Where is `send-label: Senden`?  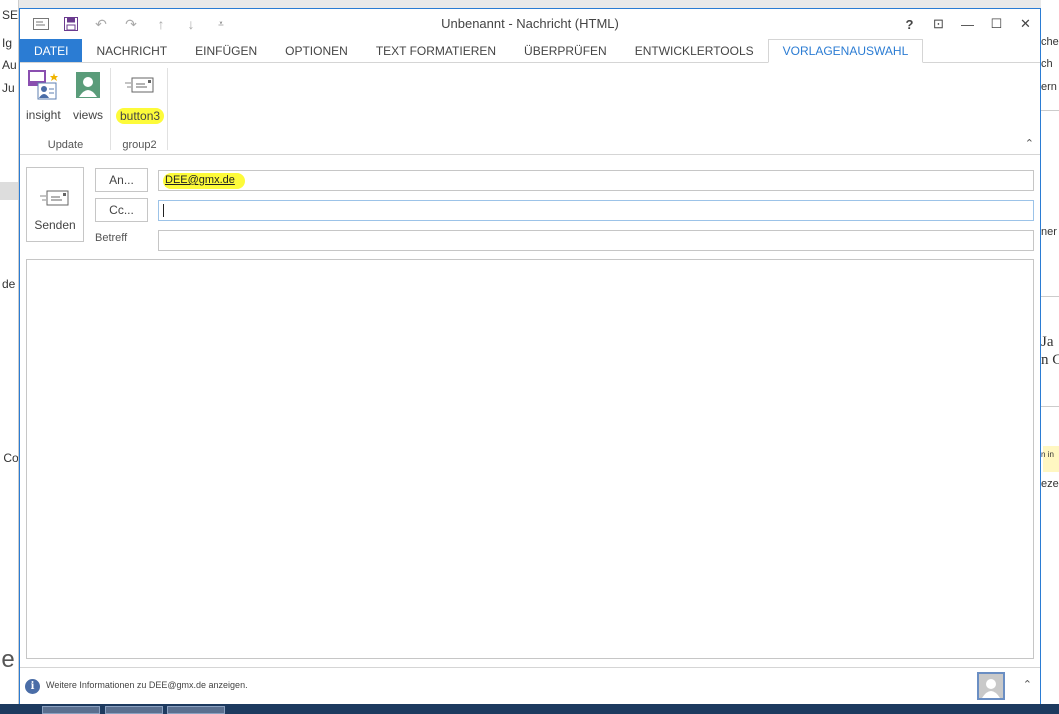 send-label: Senden is located at coordinates (55, 225).